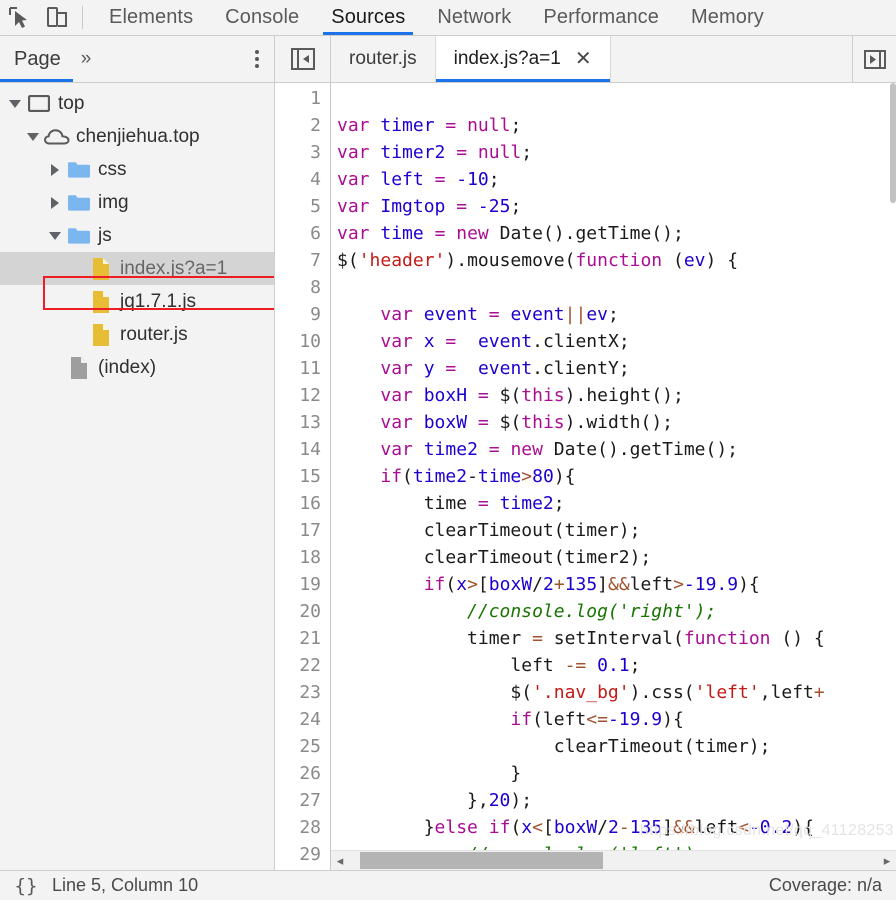 This screenshot has height=900, width=896. I want to click on panel-tab-label: Performance, so click(601, 17).